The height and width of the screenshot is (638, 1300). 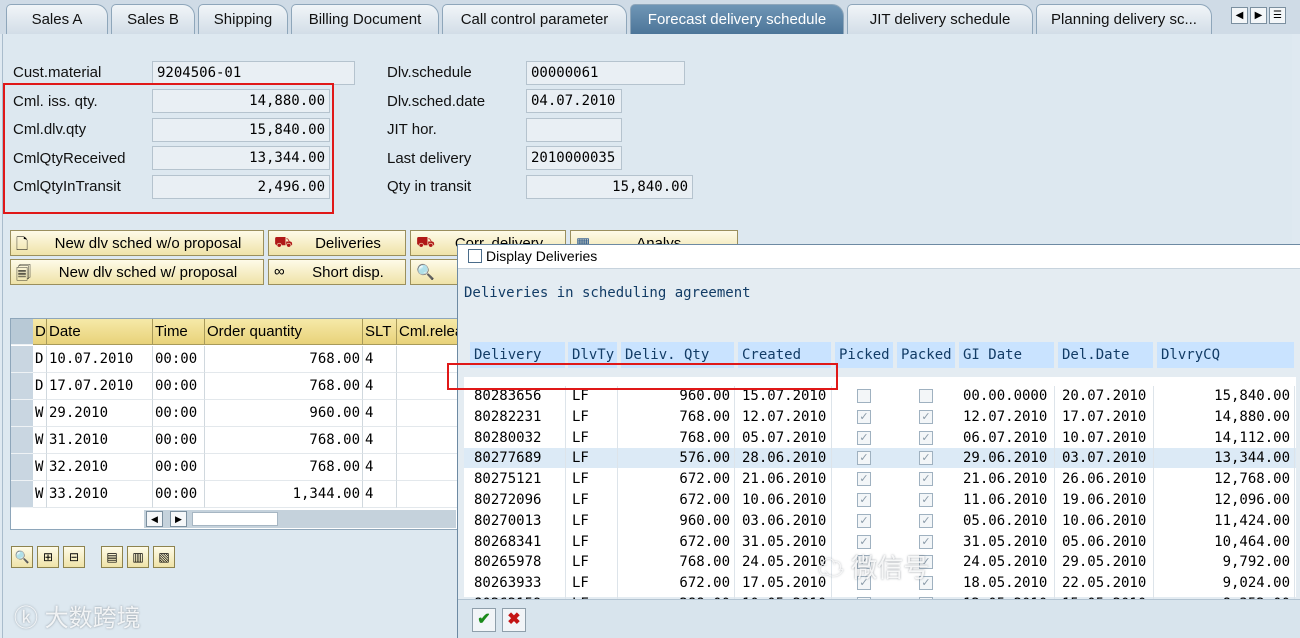 What do you see at coordinates (337, 243) in the screenshot?
I see `deliveries-button: ⛟ Deliveries` at bounding box center [337, 243].